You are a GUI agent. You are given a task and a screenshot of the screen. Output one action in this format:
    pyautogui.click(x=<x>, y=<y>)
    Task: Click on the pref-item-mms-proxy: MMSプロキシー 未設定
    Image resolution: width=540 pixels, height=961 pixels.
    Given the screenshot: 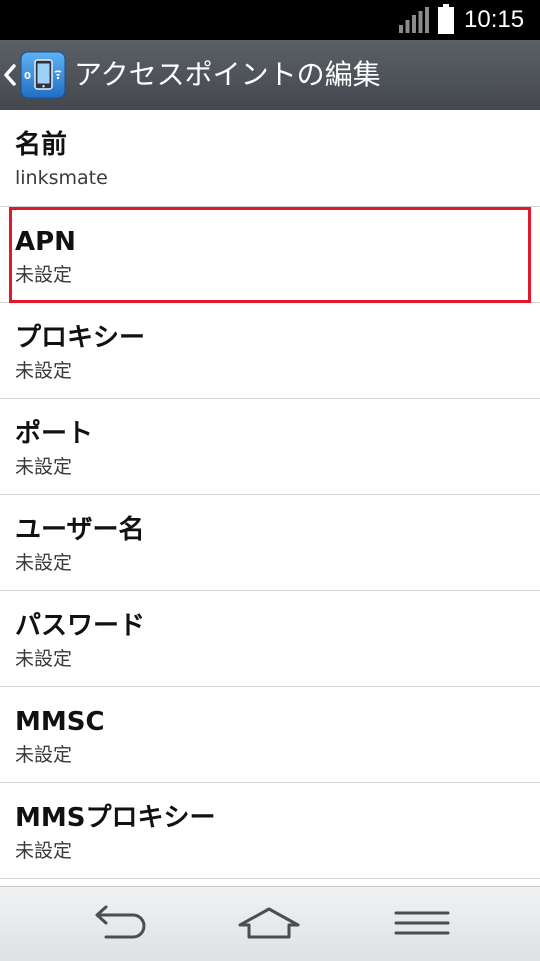 What is the action you would take?
    pyautogui.click(x=270, y=831)
    